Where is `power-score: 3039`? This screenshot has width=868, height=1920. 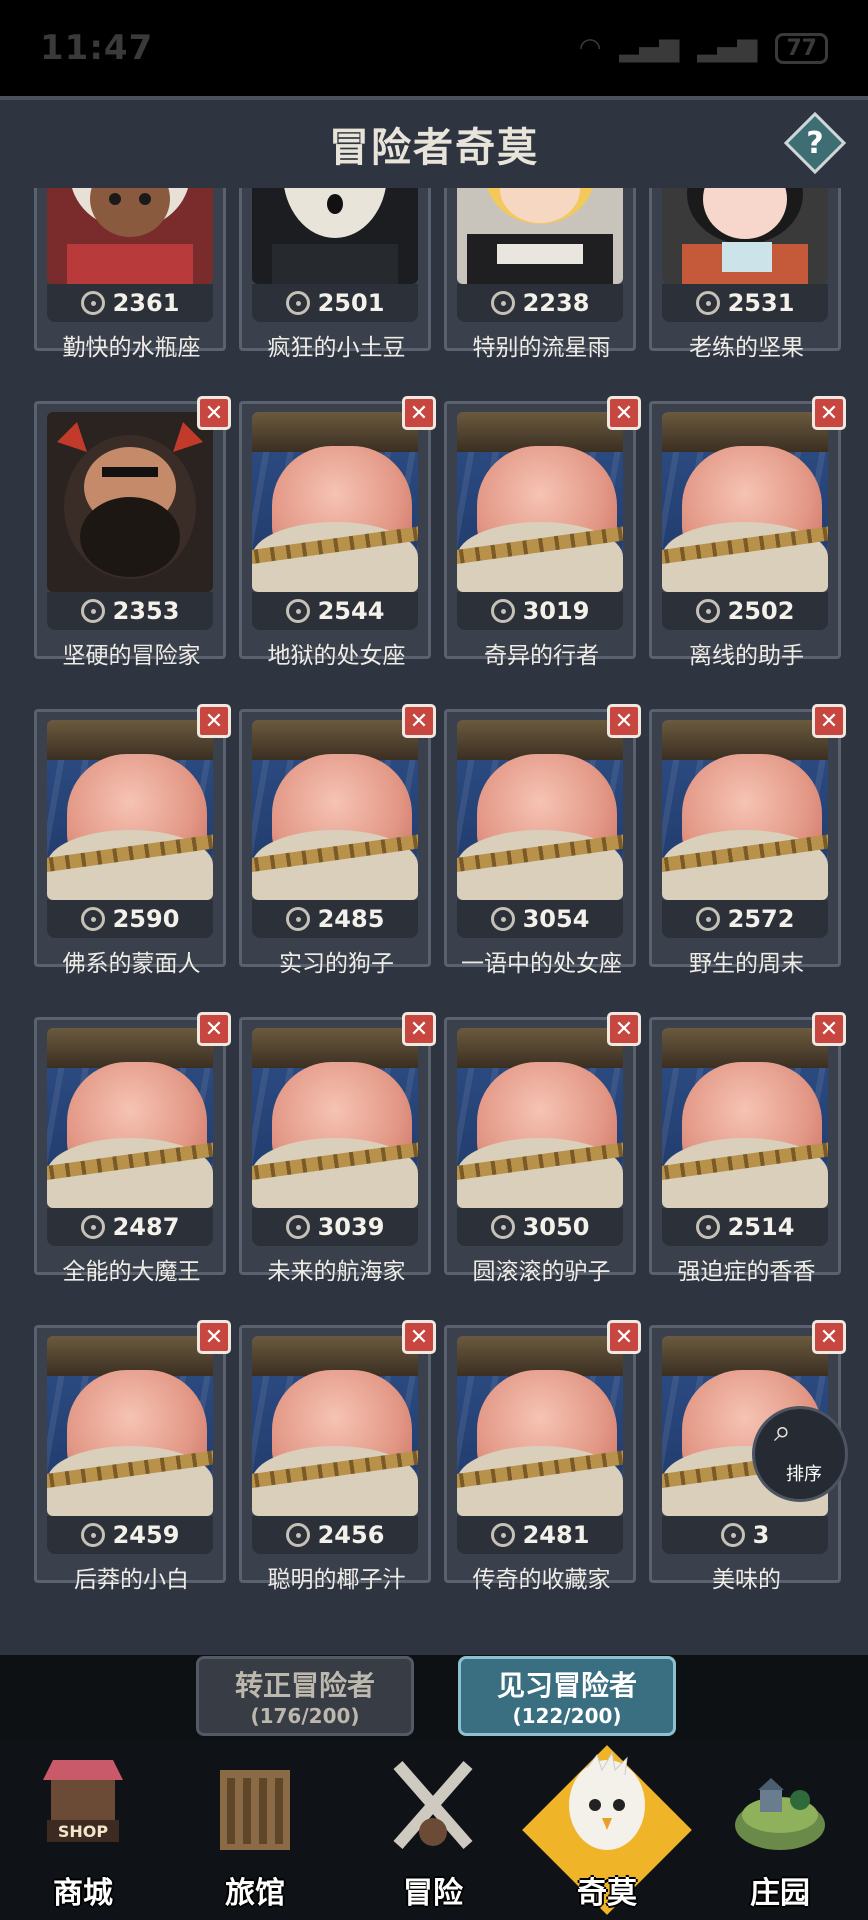 power-score: 3039 is located at coordinates (335, 1227).